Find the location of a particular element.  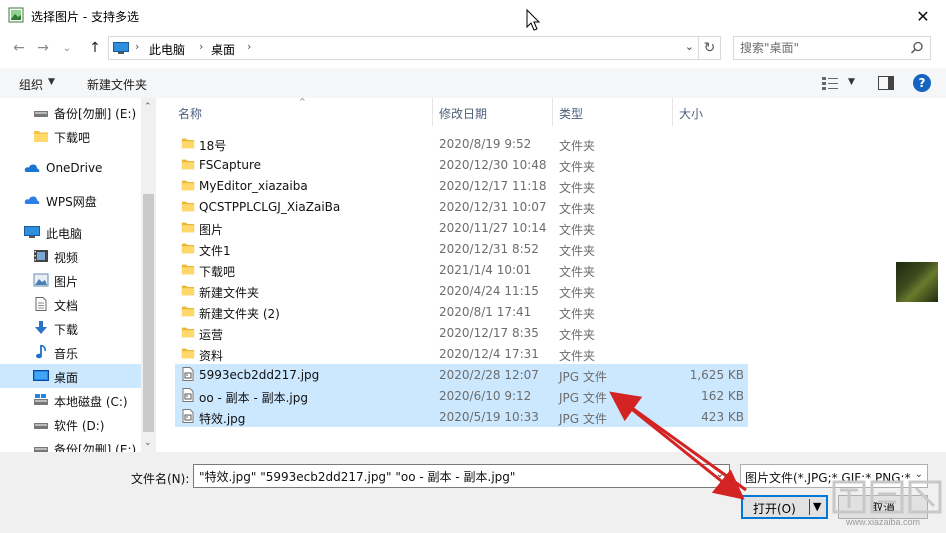

table-row: 新建文件夹 (2) 2020/8/1 17:41 文件夹 is located at coordinates (461, 311).